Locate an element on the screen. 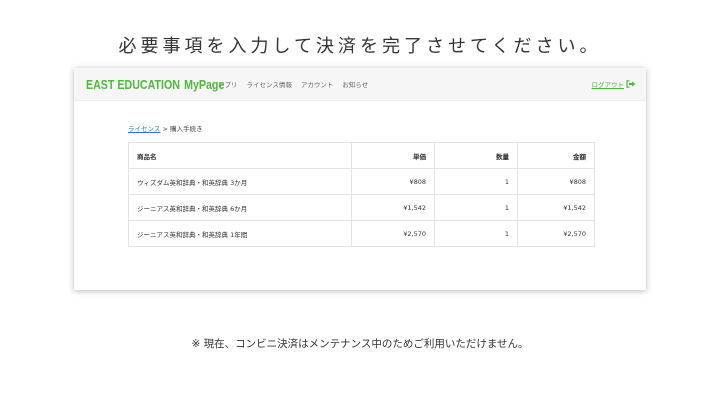 This screenshot has width=720, height=400. cell-product-name: ジーニアス英和辞典・和英辞典 6か月 is located at coordinates (240, 207).